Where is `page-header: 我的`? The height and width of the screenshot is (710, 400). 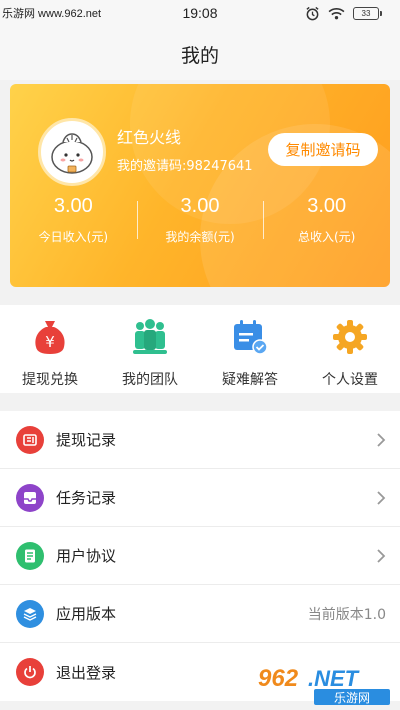
page-header: 我的 is located at coordinates (200, 54).